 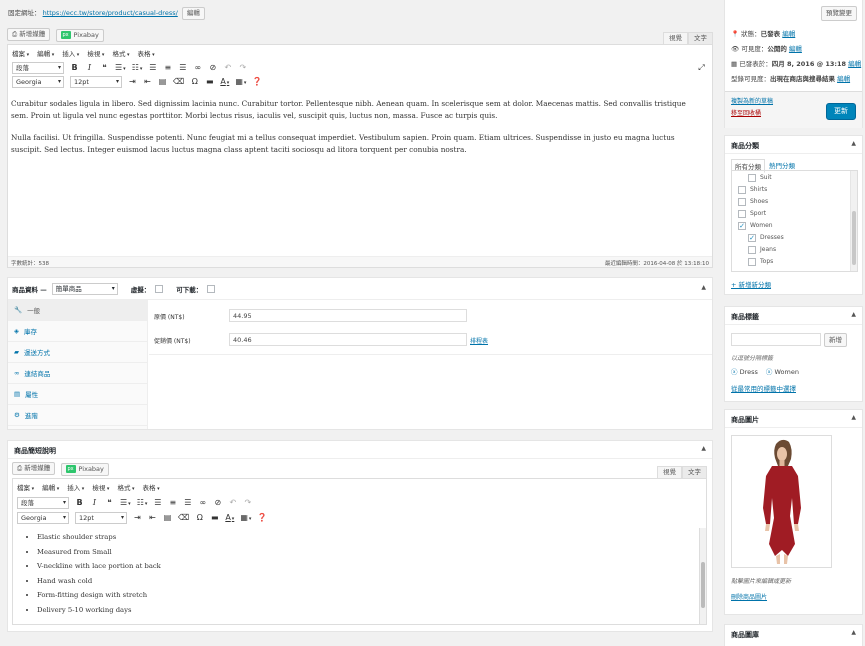 What do you see at coordinates (854, 64) in the screenshot?
I see `published-edit-link: 編輯` at bounding box center [854, 64].